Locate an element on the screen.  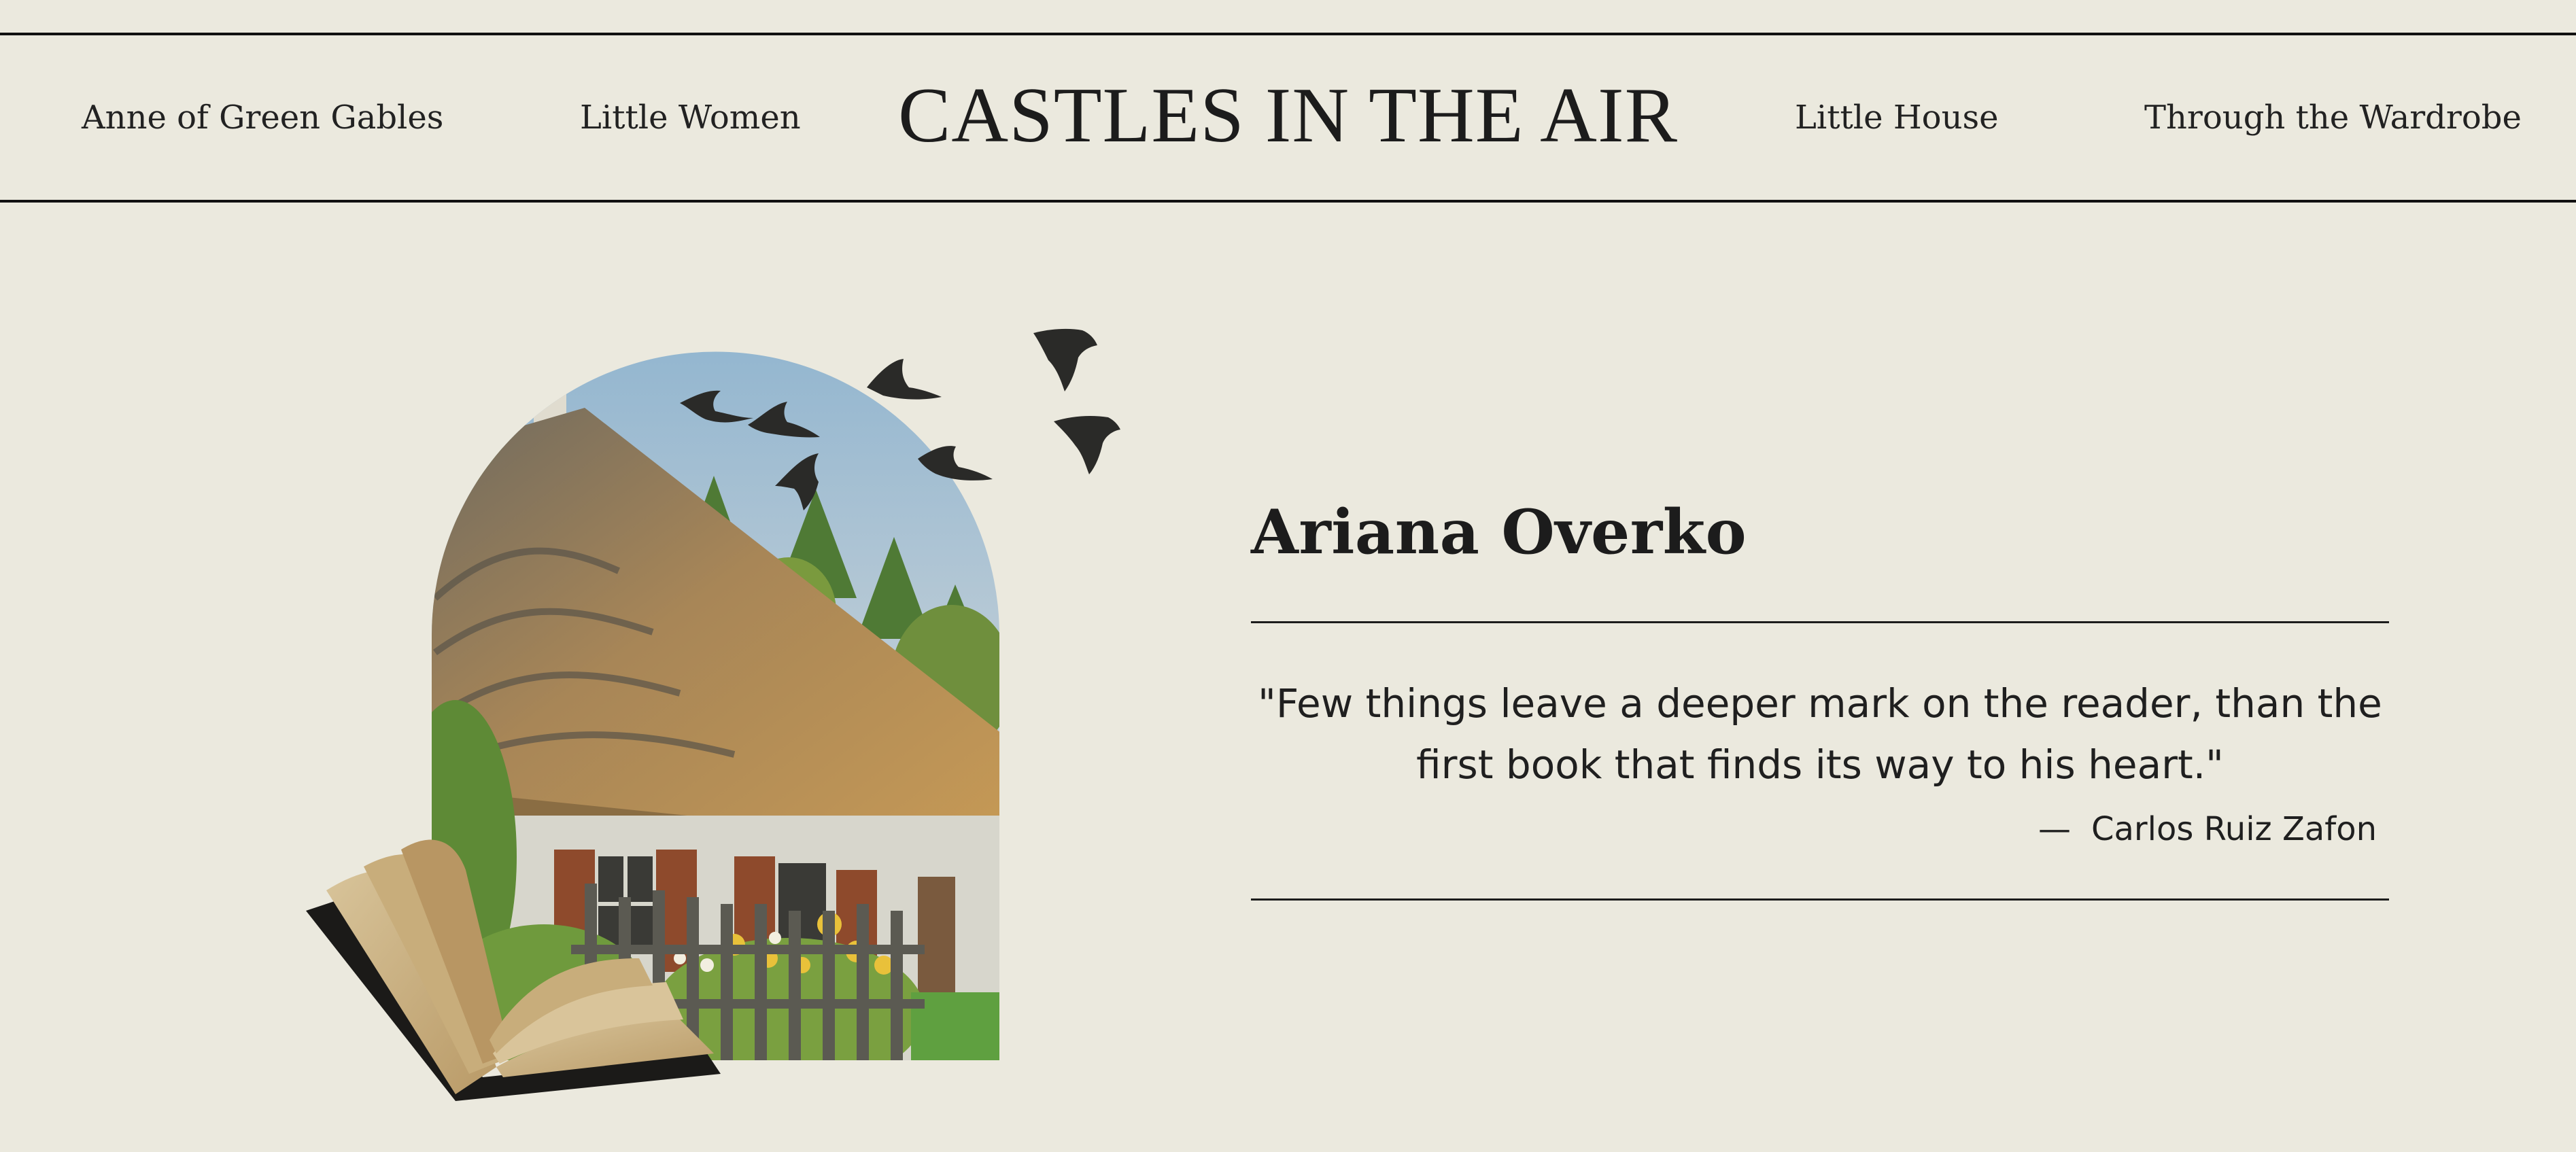
nav-link-little-house: Little House is located at coordinates (1897, 117).